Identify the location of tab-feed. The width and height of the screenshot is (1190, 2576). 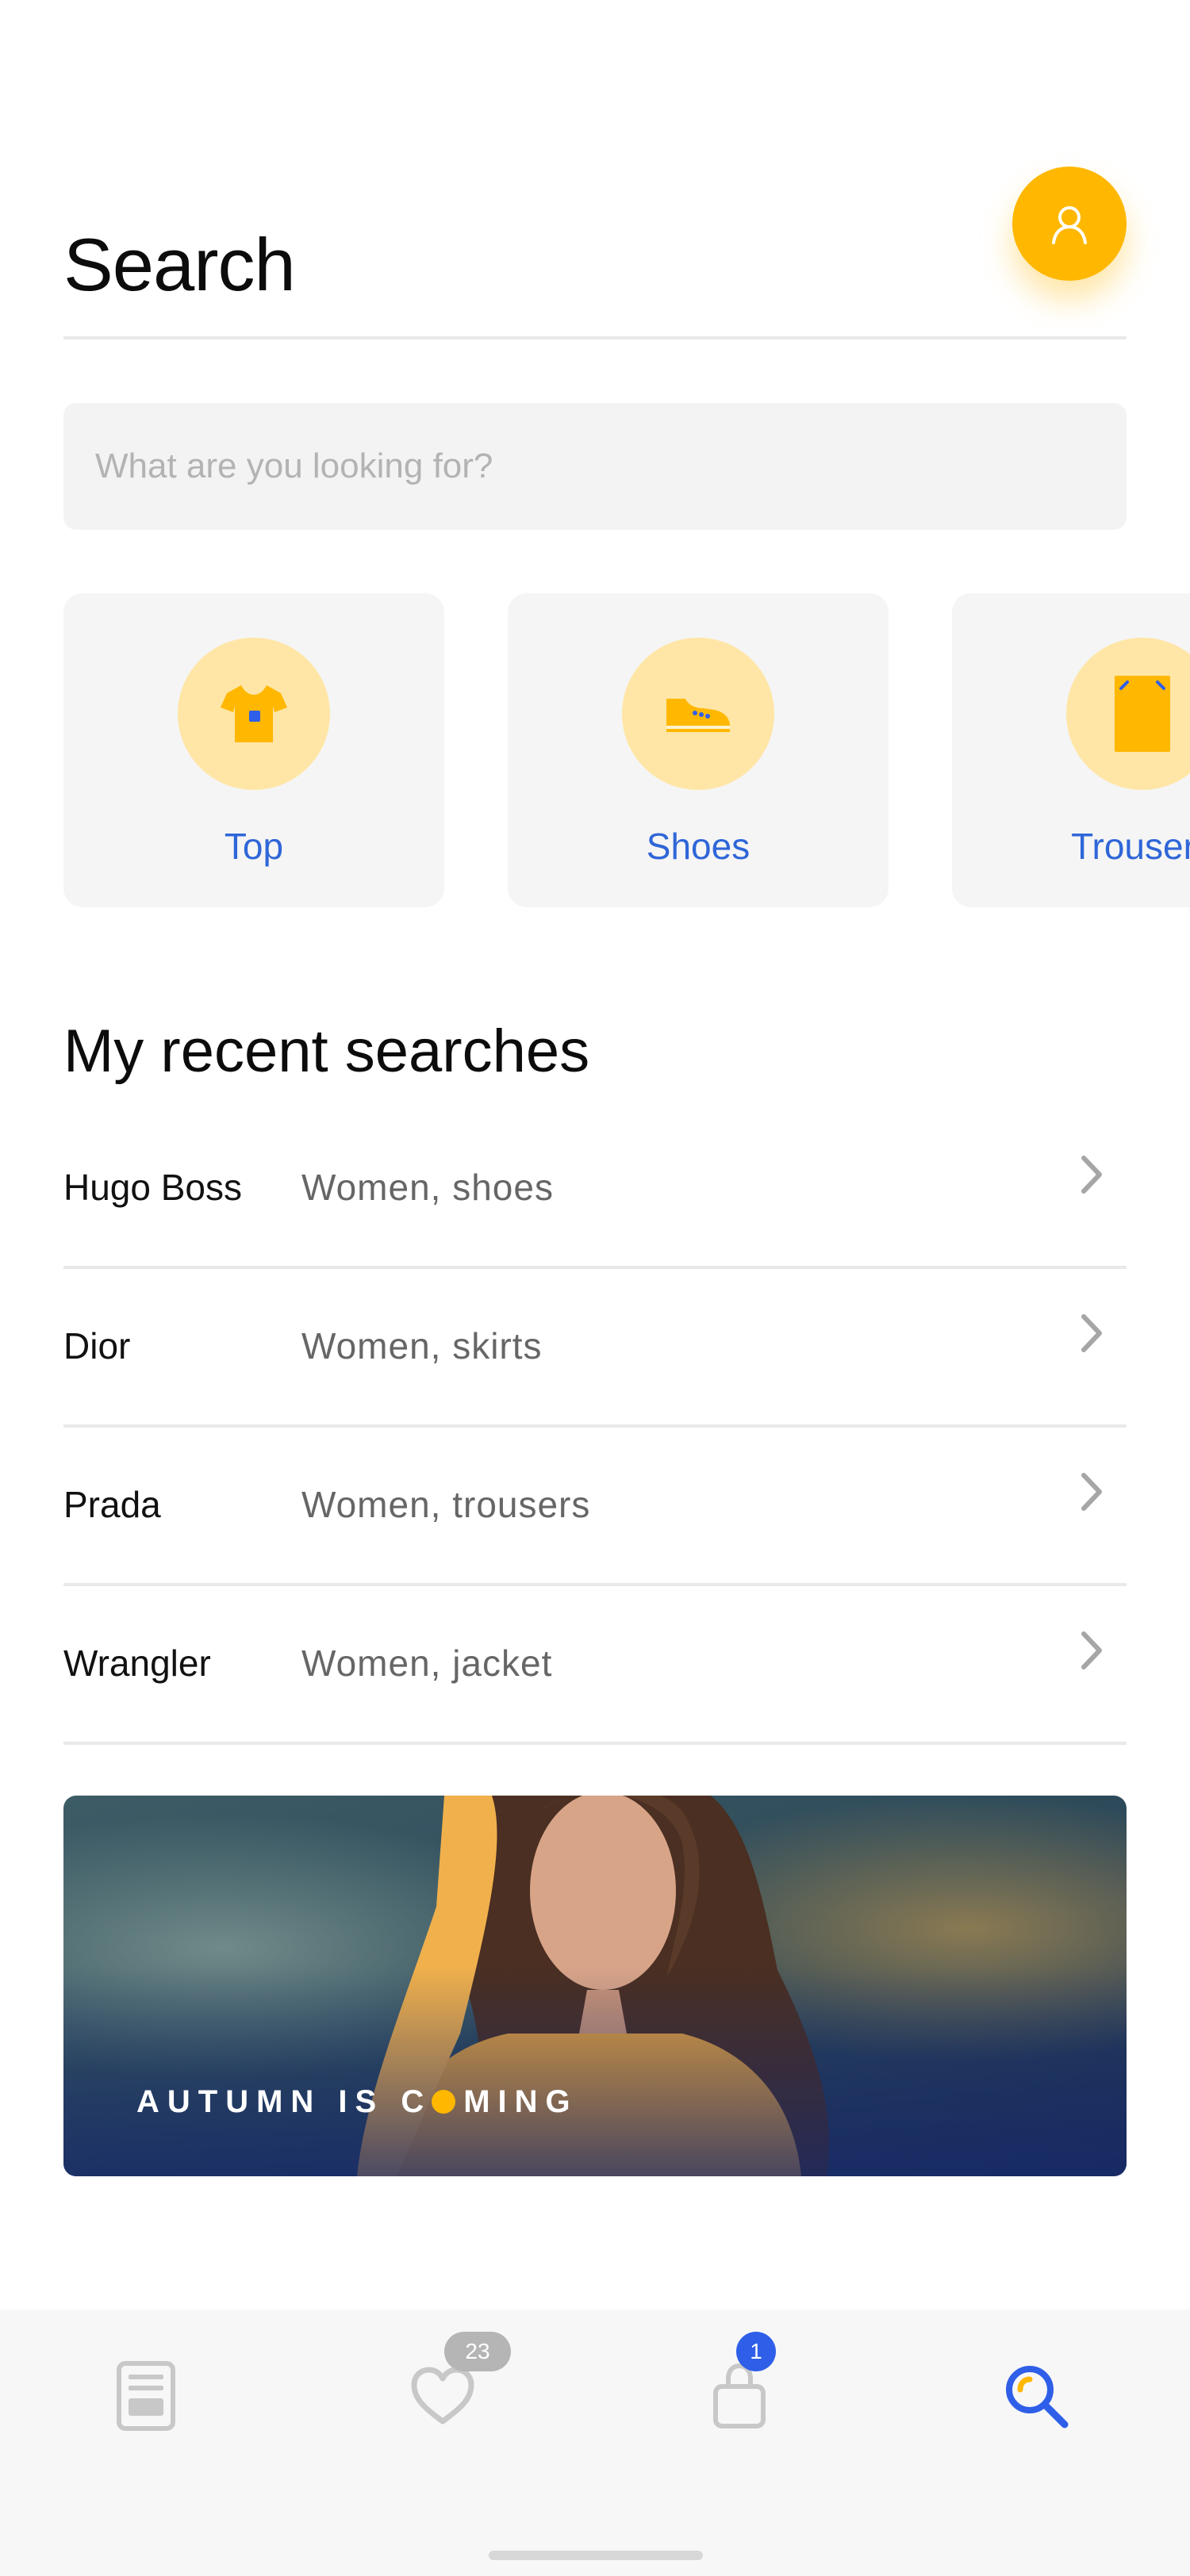
(146, 2396).